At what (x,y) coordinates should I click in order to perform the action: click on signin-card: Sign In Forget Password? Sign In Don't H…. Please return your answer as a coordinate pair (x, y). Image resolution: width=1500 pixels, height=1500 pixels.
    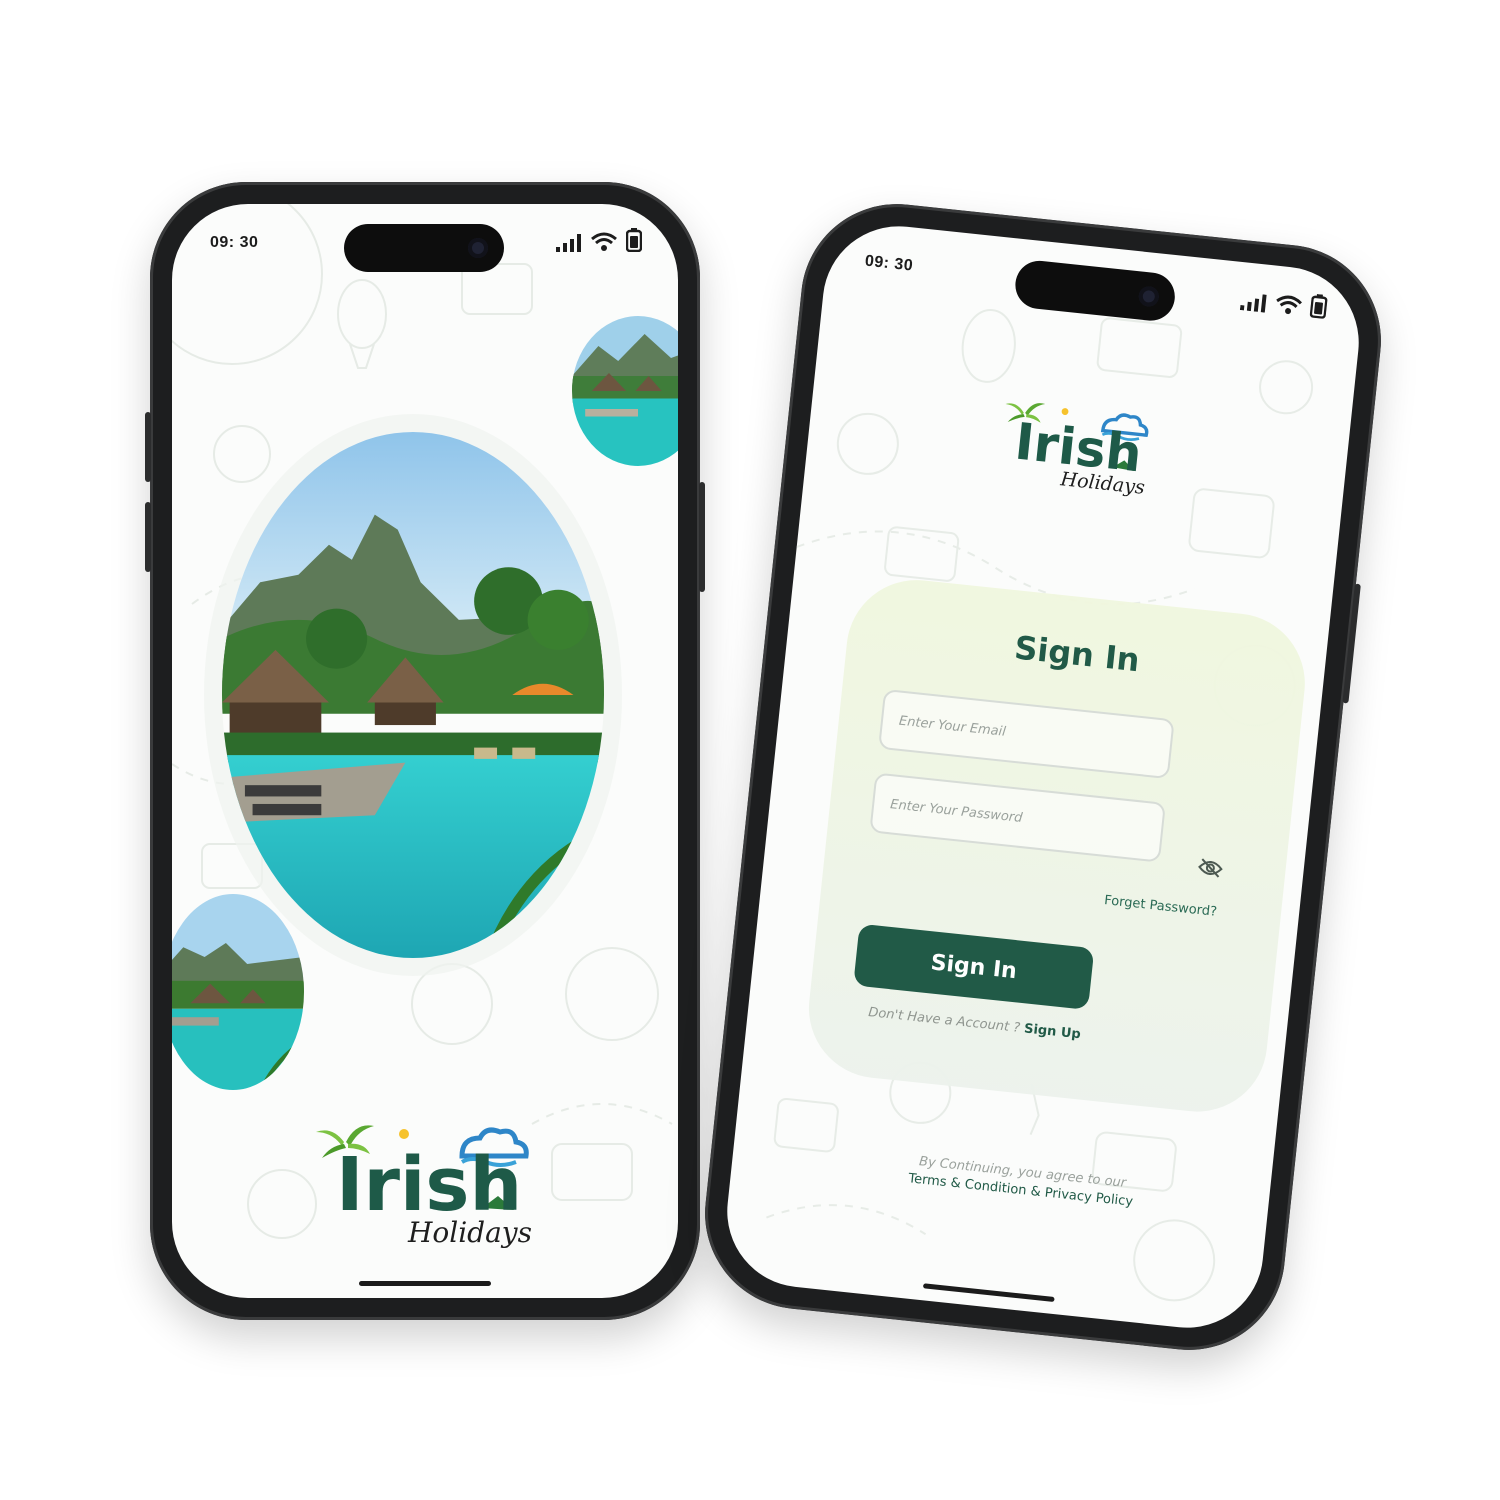
    Looking at the image, I should click on (1057, 846).